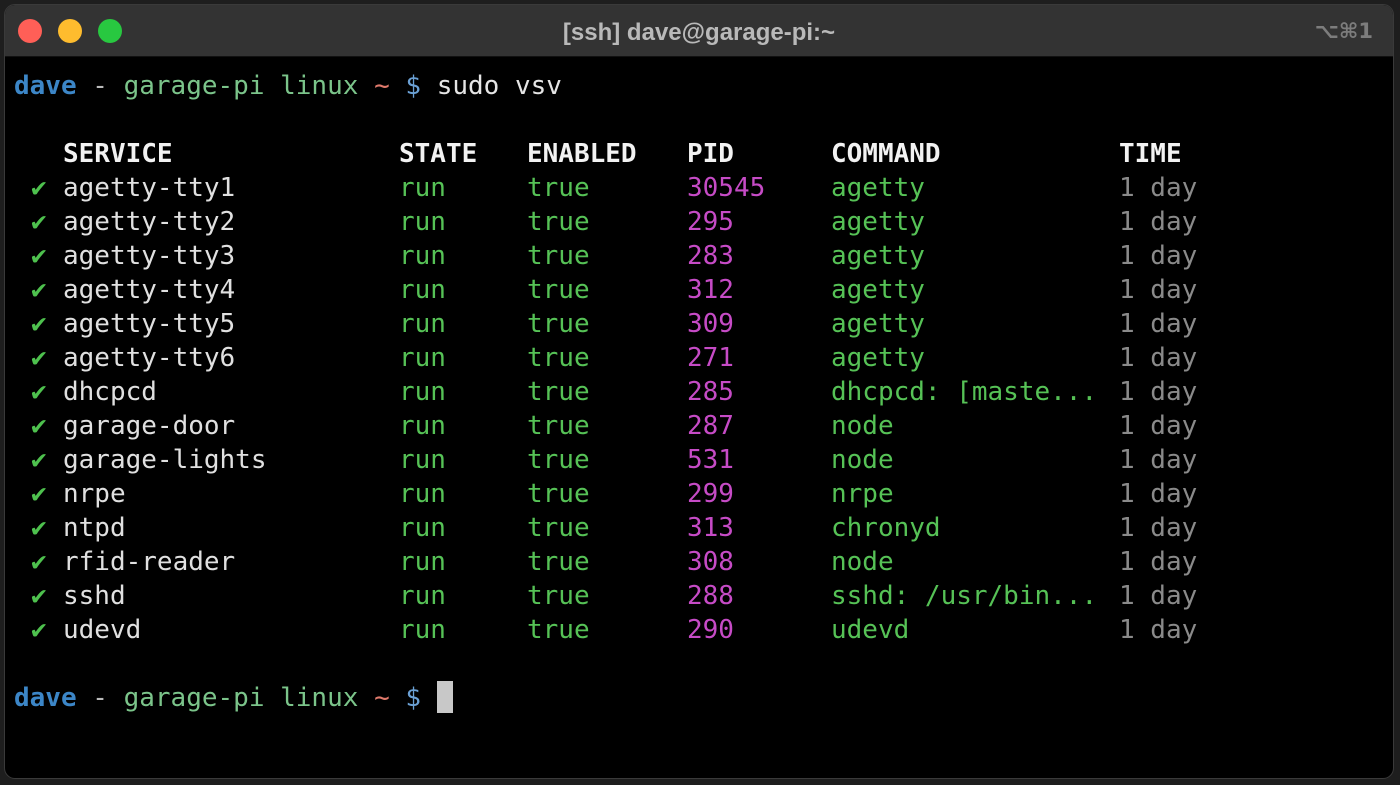 The height and width of the screenshot is (785, 1400). I want to click on row-service: rfid-reader, so click(149, 562).